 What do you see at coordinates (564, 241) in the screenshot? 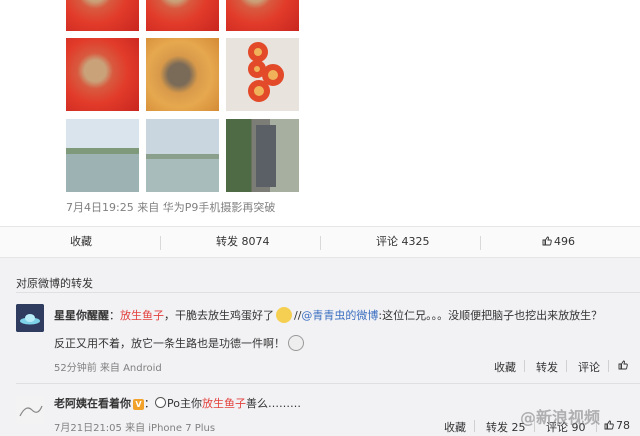
I see `like-count: 496` at bounding box center [564, 241].